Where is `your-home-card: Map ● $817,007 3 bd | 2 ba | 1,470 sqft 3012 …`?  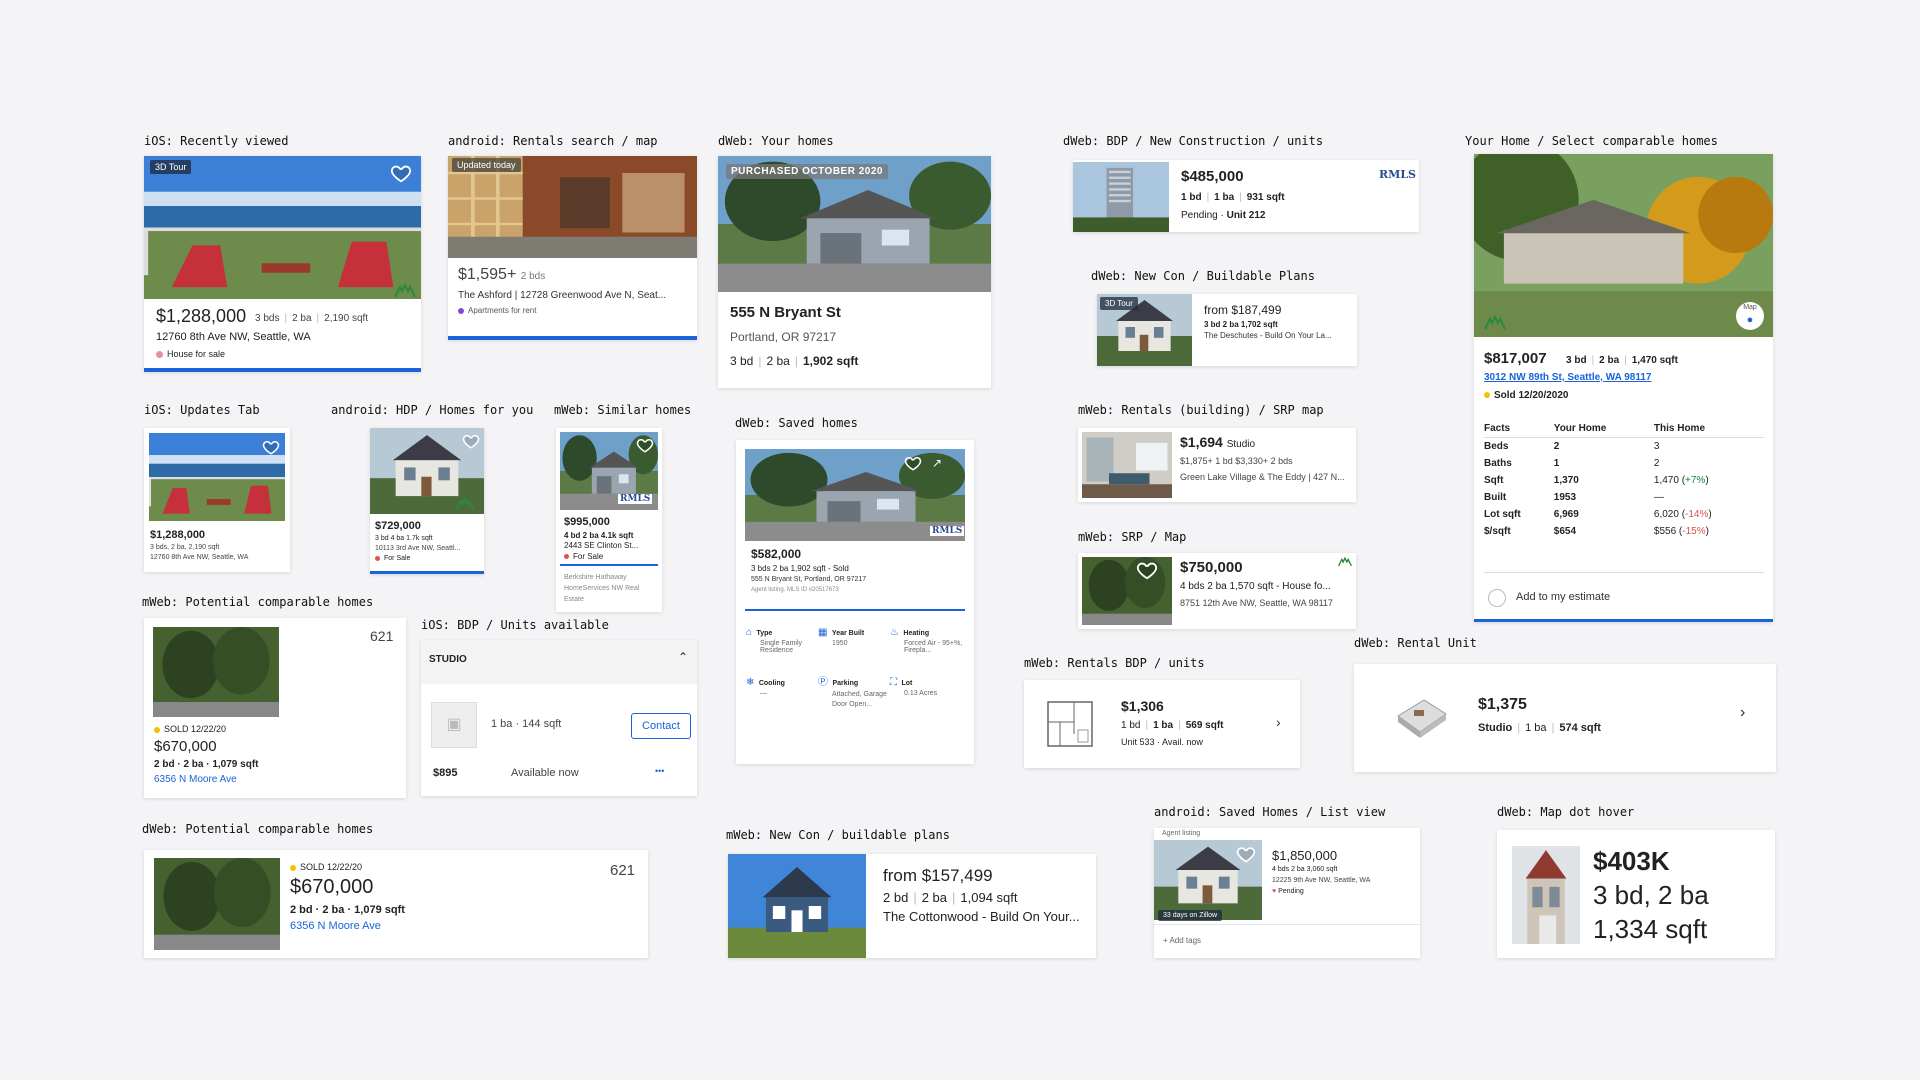 your-home-card: Map ● $817,007 3 bd | 2 ba | 1,470 sqft 3012 … is located at coordinates (1623, 388).